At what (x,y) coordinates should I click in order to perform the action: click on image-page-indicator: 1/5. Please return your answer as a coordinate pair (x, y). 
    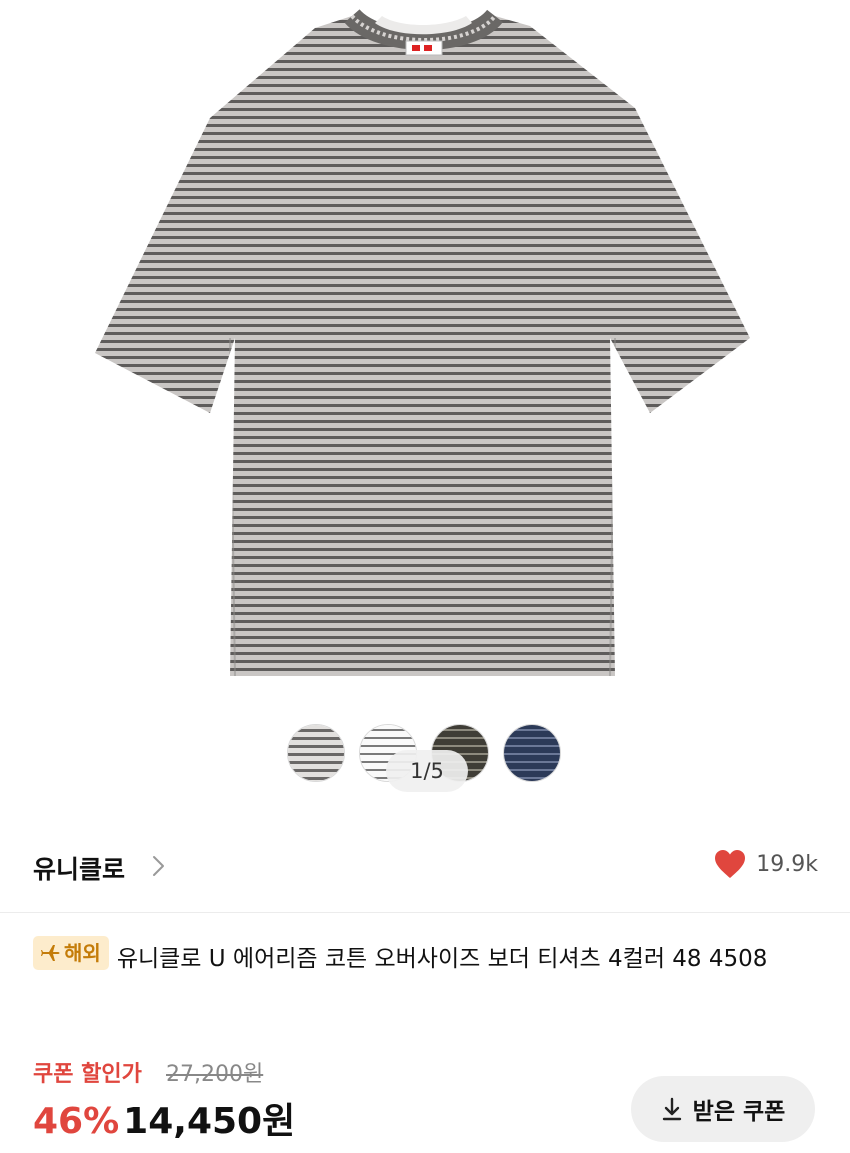
    Looking at the image, I should click on (427, 771).